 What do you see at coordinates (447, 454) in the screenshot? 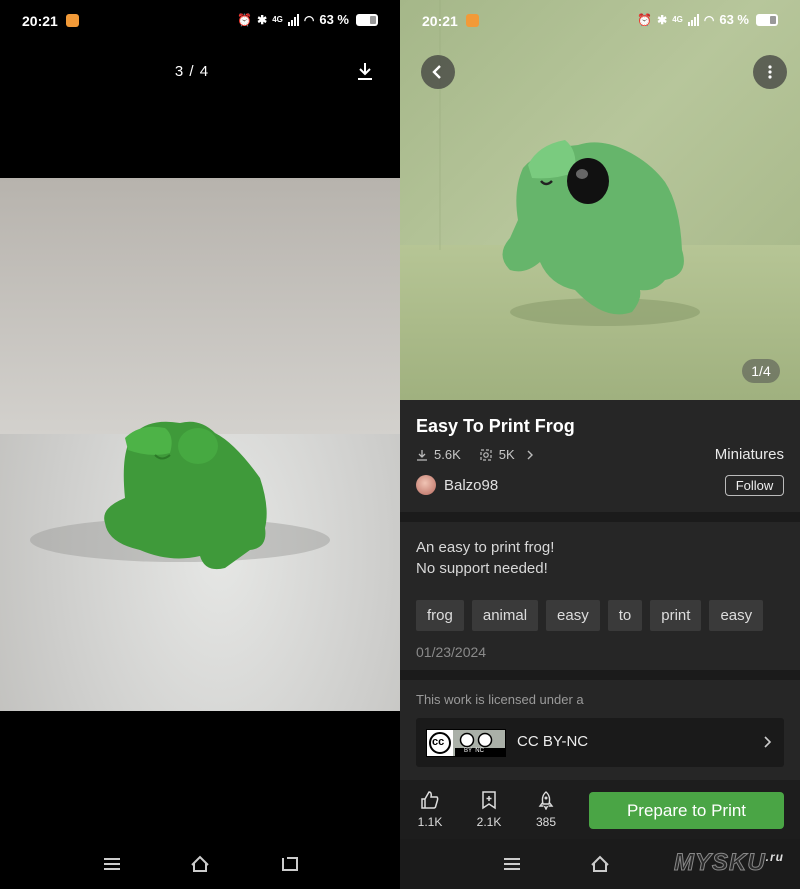
I see `download-count: 5.6K` at bounding box center [447, 454].